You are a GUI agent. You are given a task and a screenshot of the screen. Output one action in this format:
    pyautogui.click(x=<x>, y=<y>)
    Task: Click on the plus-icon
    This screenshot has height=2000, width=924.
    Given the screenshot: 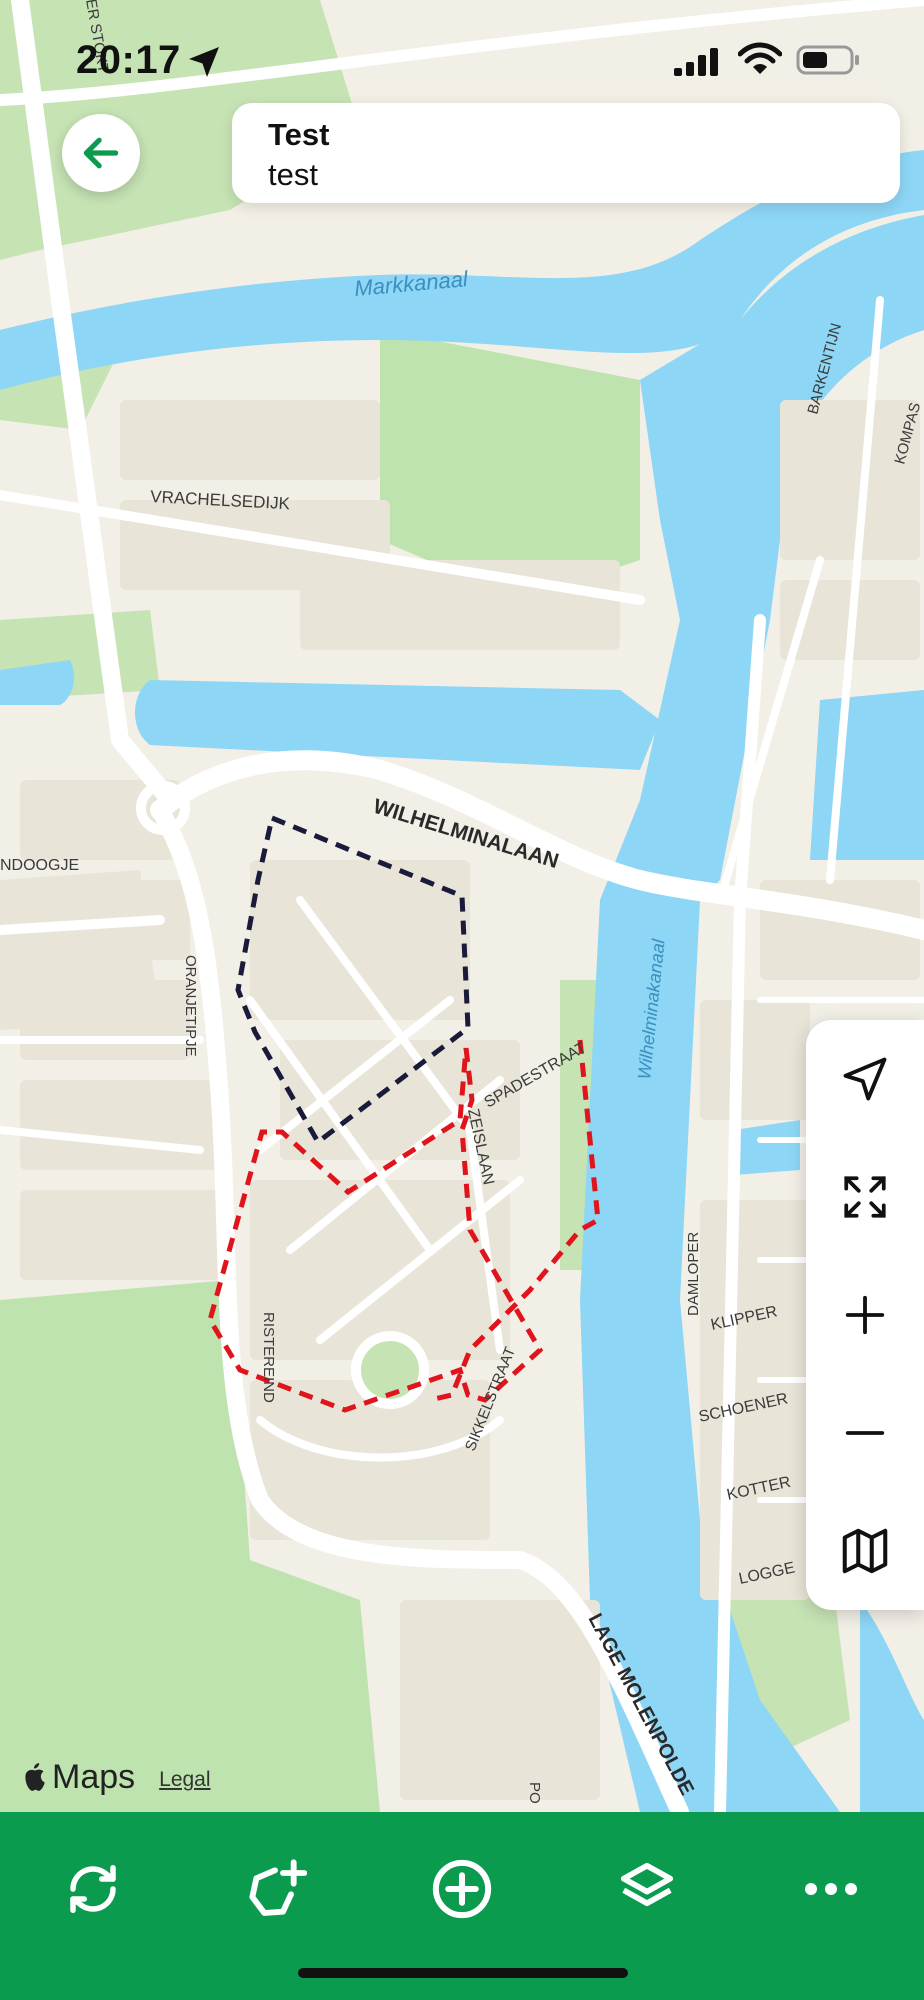 What is the action you would take?
    pyautogui.click(x=865, y=1315)
    